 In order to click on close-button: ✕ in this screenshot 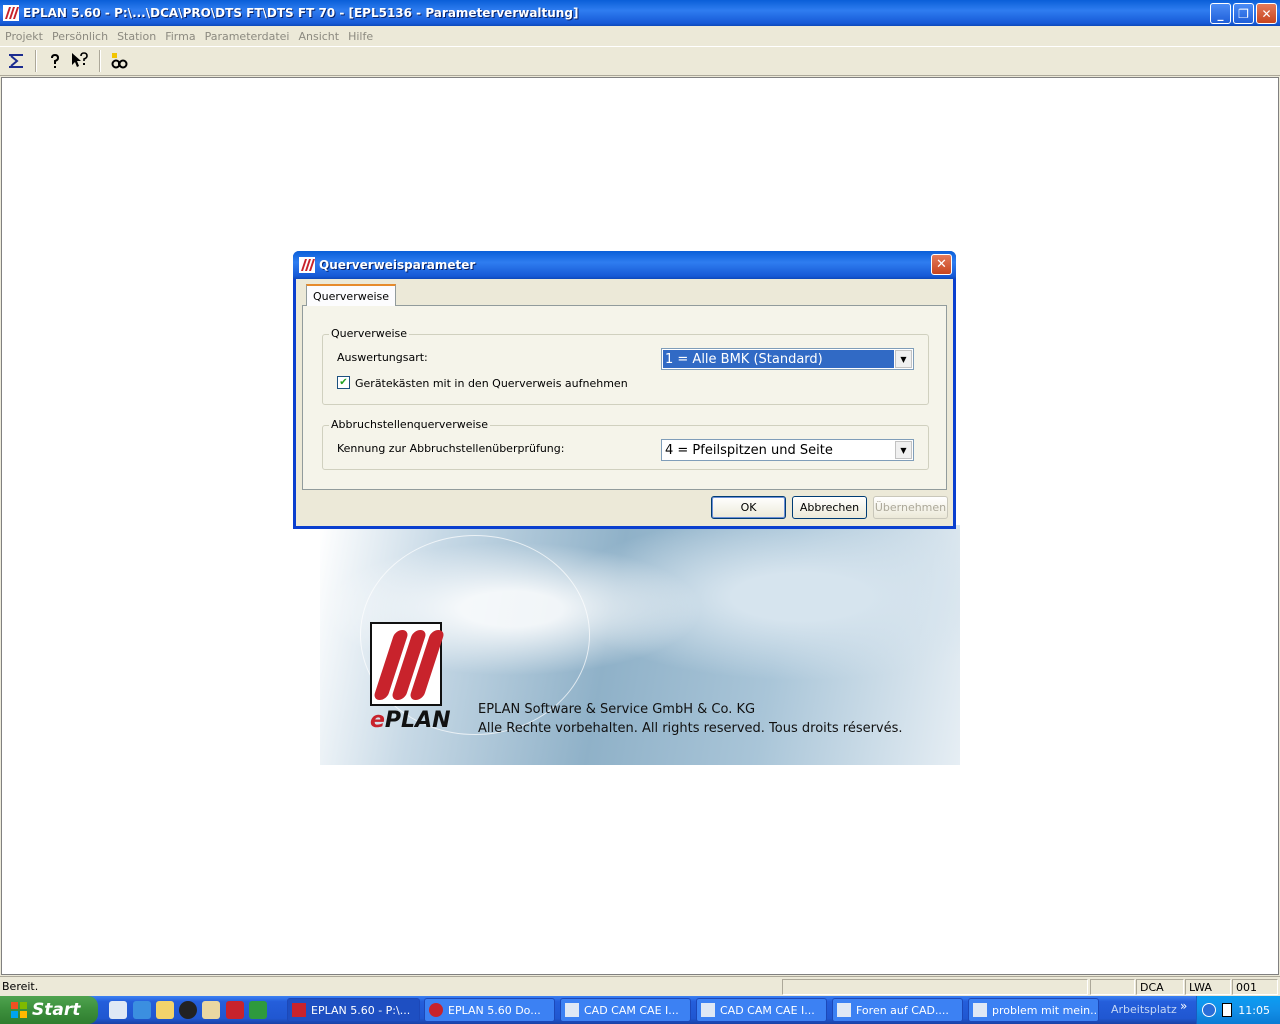, I will do `click(1266, 13)`.